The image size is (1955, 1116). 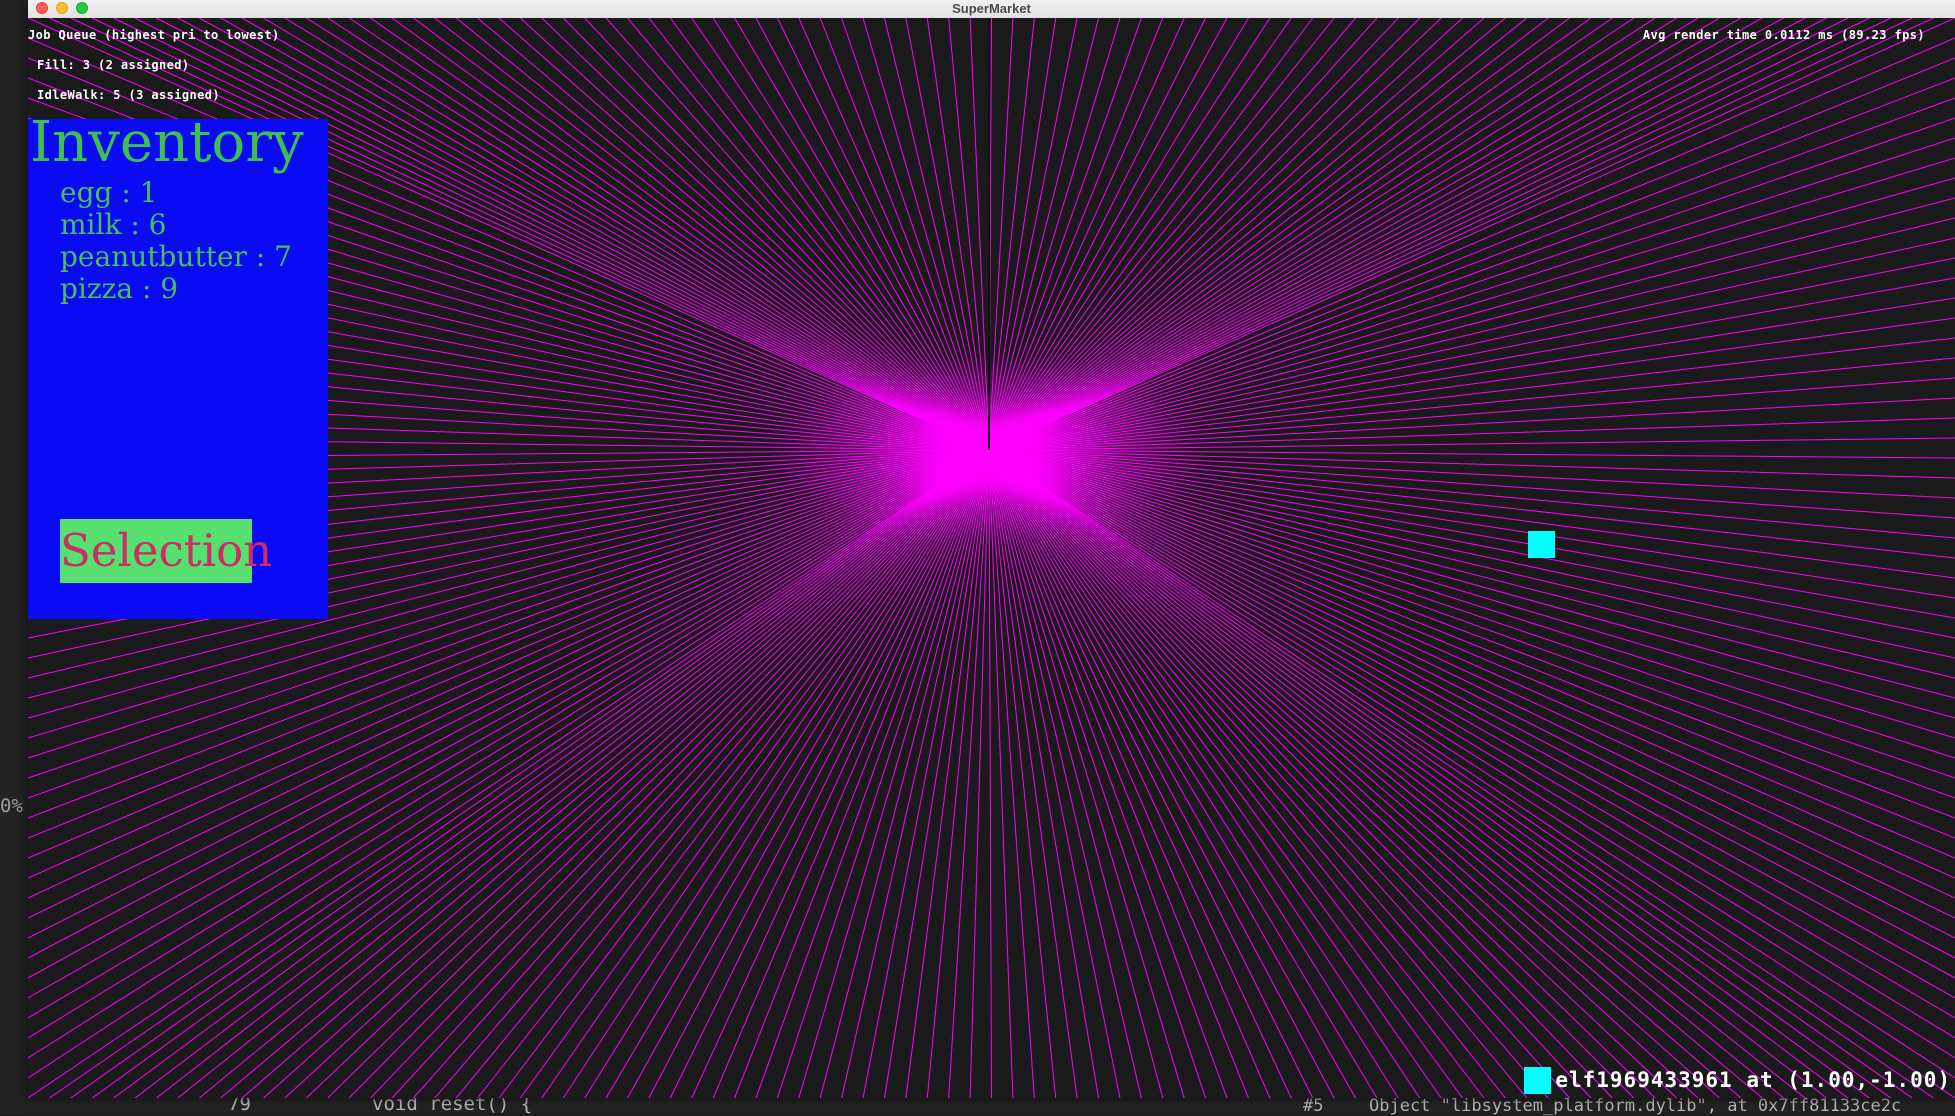 I want to click on entity-status-bar: elf1969433961 at (1.00,-1.00), so click(x=1737, y=1080).